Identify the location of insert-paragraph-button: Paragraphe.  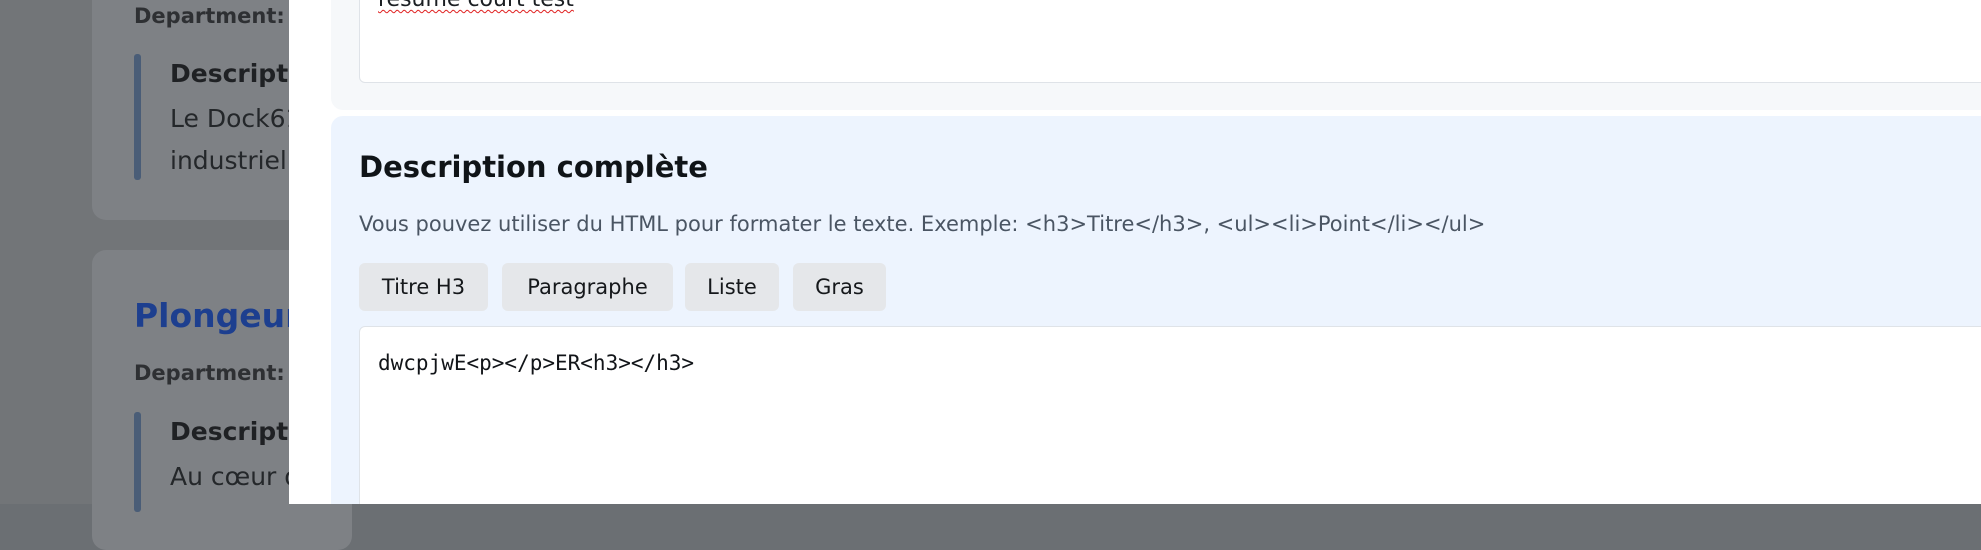
(587, 287).